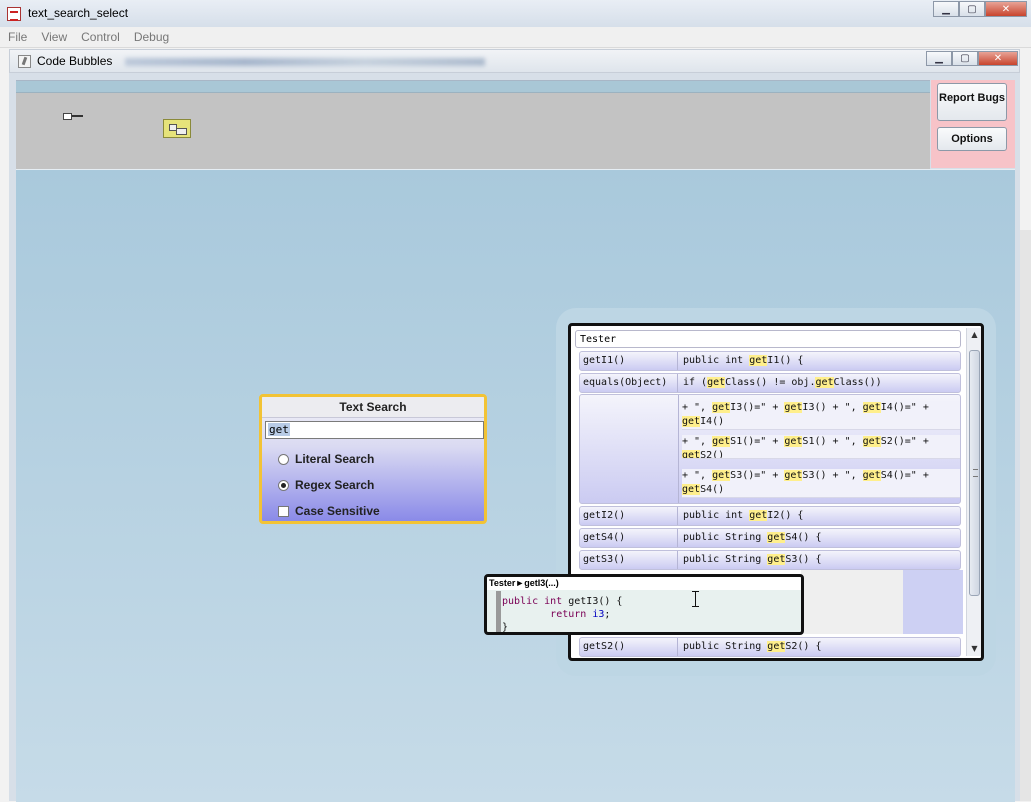  Describe the element at coordinates (821, 490) in the screenshot. I see `code-line: getS4()` at that location.